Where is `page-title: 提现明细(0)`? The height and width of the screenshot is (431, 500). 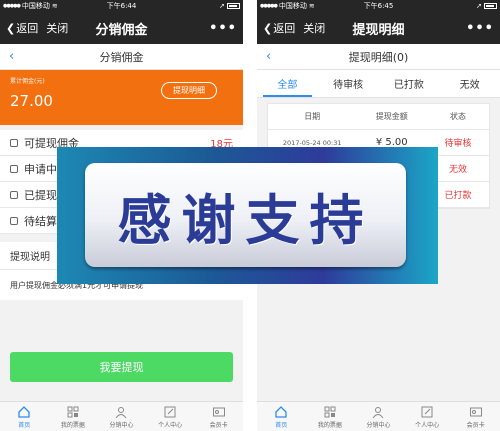 page-title: 提现明细(0) is located at coordinates (378, 57).